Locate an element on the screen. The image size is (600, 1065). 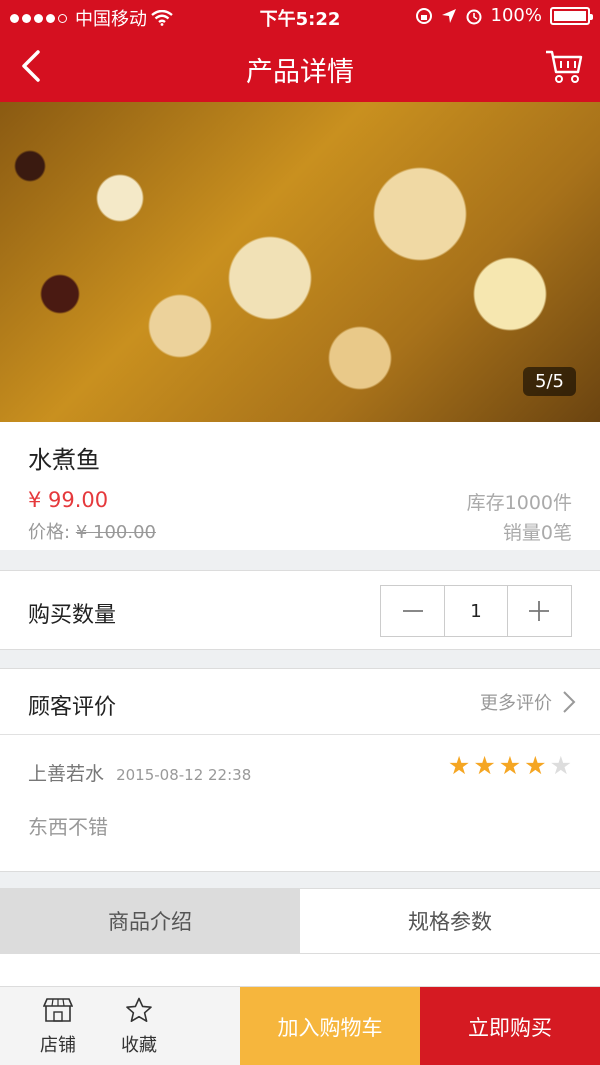
original-price-value: ¥ 100.00 is located at coordinates (115, 532).